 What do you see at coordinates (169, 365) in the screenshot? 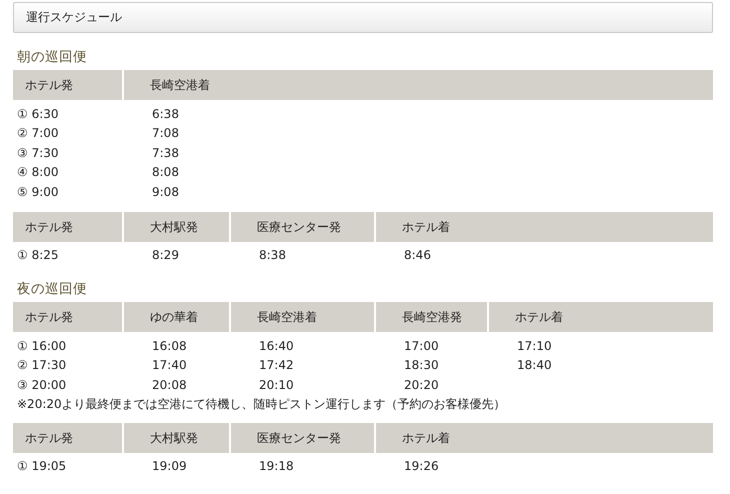
I see `table-cell: 17:40` at bounding box center [169, 365].